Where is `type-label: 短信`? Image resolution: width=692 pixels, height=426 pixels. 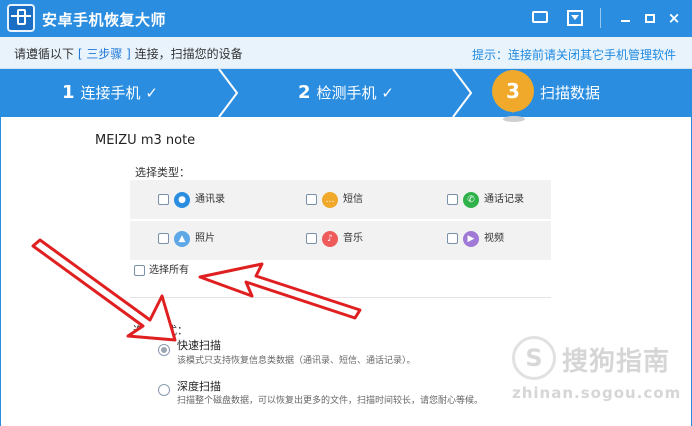 type-label: 短信 is located at coordinates (353, 199).